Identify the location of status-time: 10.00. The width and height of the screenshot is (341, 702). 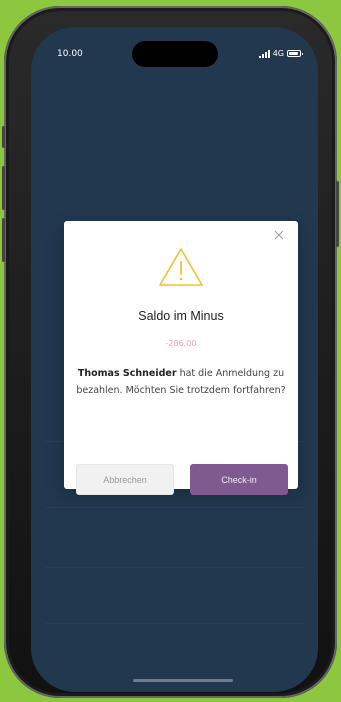
(70, 54).